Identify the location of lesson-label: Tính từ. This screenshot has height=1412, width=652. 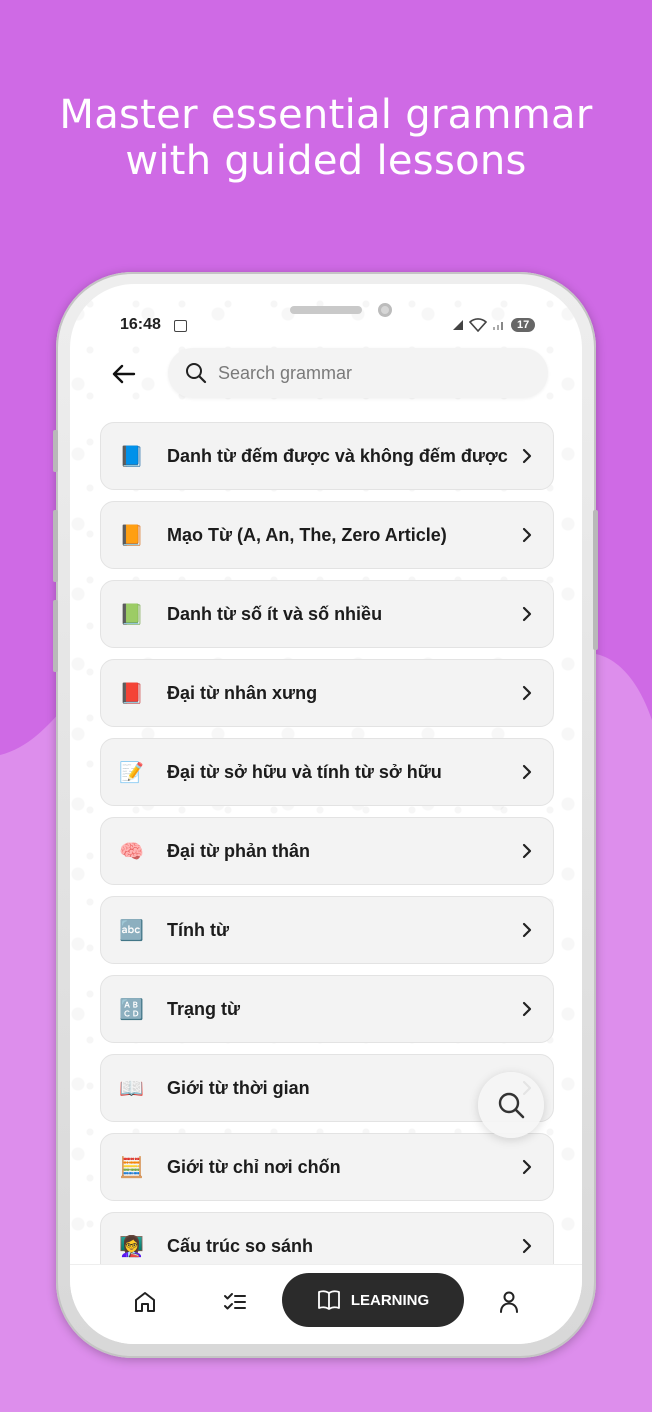
(198, 929).